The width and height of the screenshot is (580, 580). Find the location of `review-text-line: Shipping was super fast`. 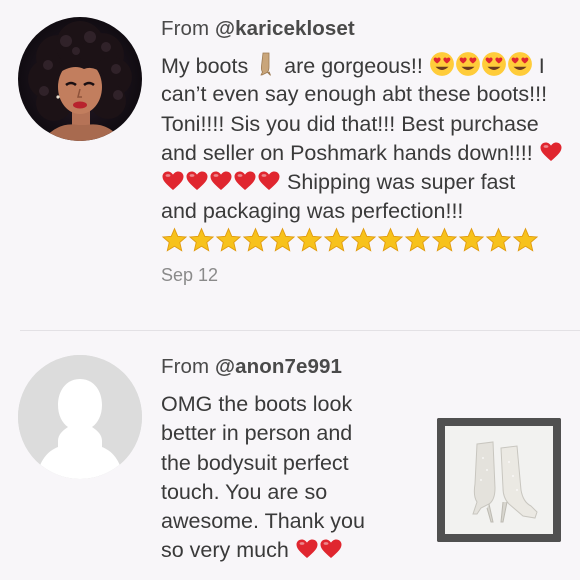

review-text-line: Shipping was super fast is located at coordinates (370, 182).